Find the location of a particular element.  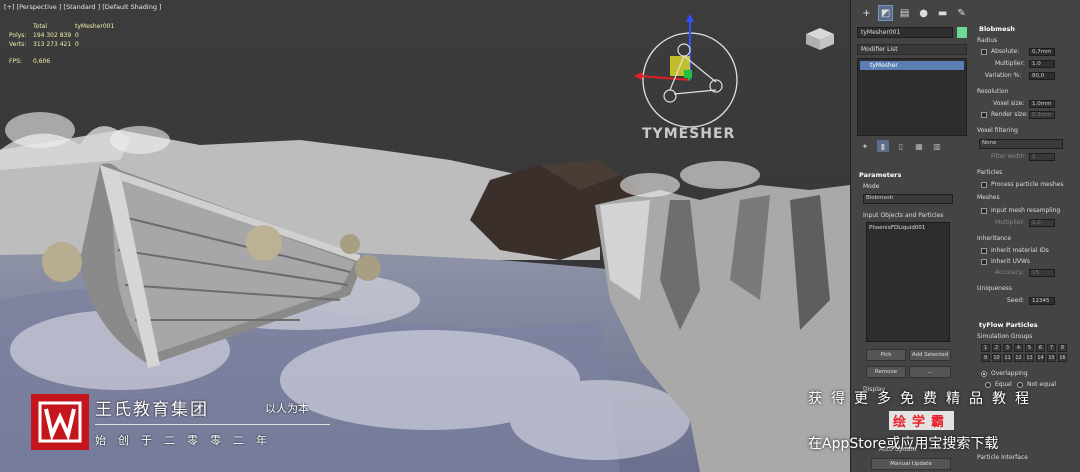

voxel-size-label: Voxel size: is located at coordinates (1009, 103).